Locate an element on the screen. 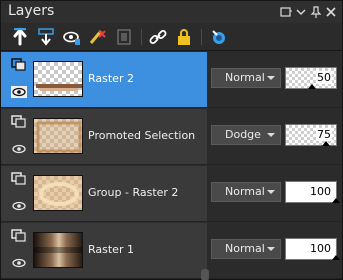 This screenshot has height=280, width=343. panel-title: Layers is located at coordinates (31, 11).